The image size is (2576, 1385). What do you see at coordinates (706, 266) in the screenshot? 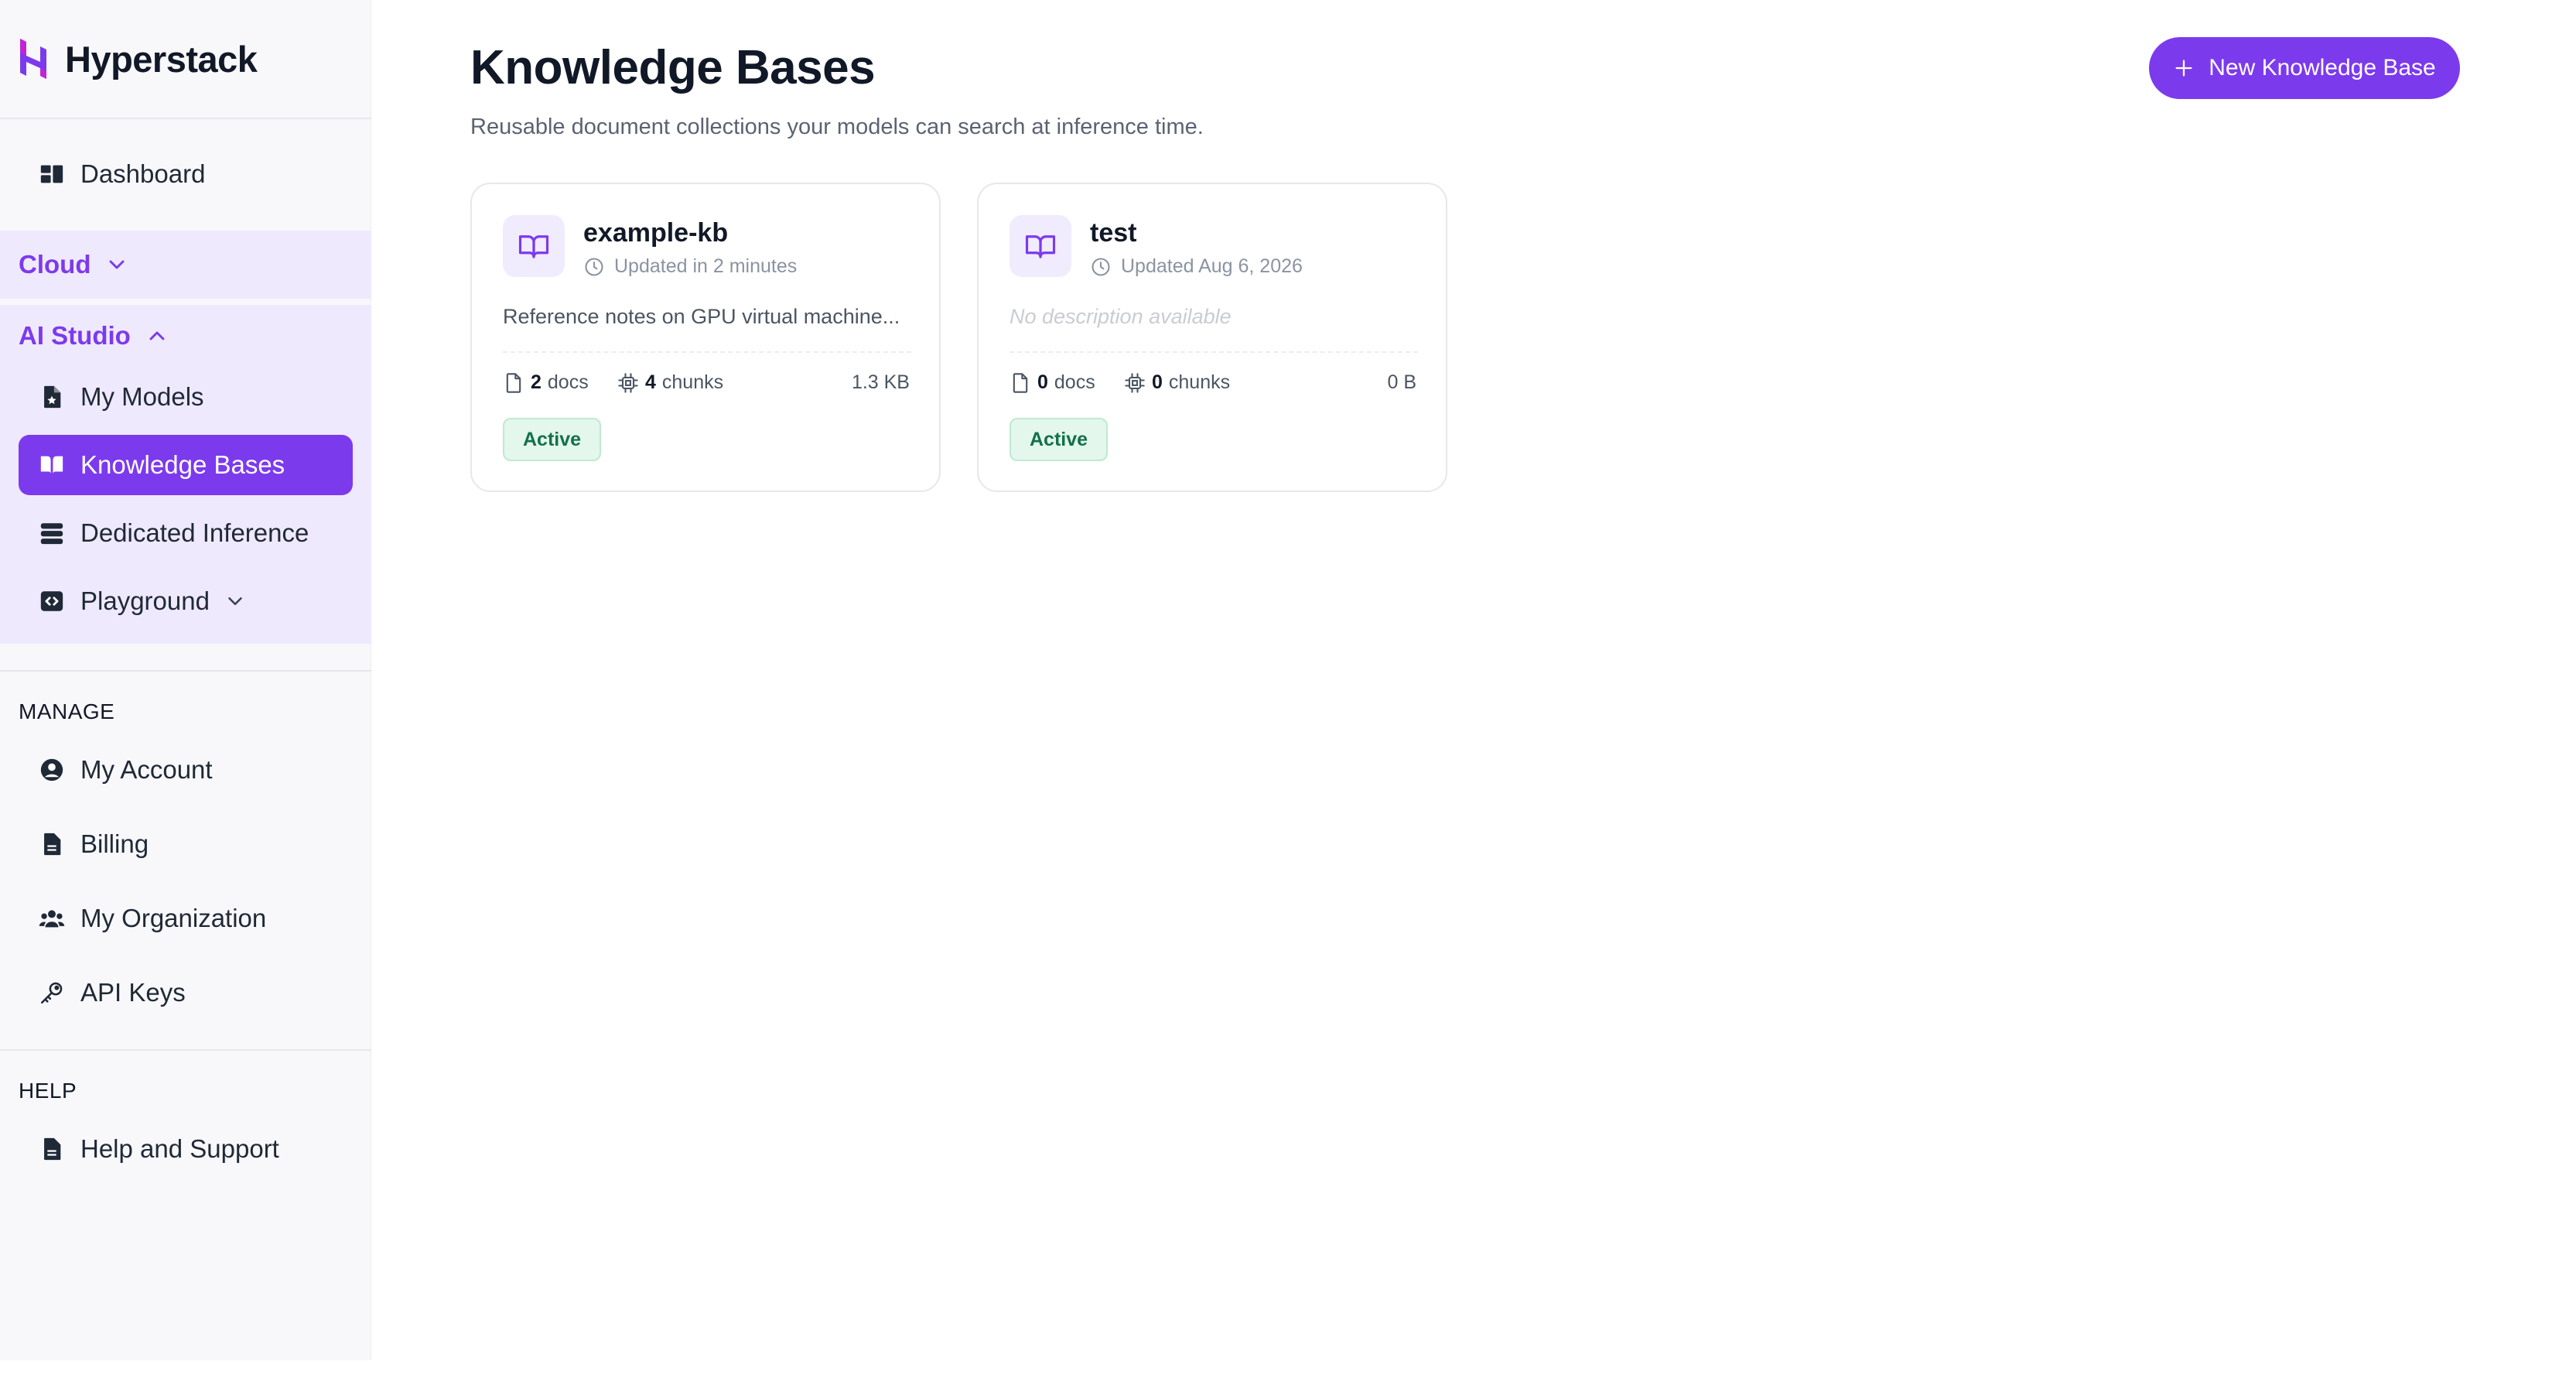
I see `card-updated-text: Updated in 2 minutes` at bounding box center [706, 266].